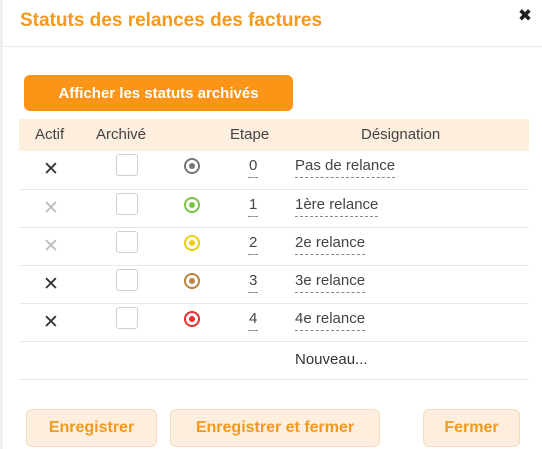 The height and width of the screenshot is (449, 542). Describe the element at coordinates (274, 323) in the screenshot. I see `table-row: ✕ 4 4e relance` at that location.